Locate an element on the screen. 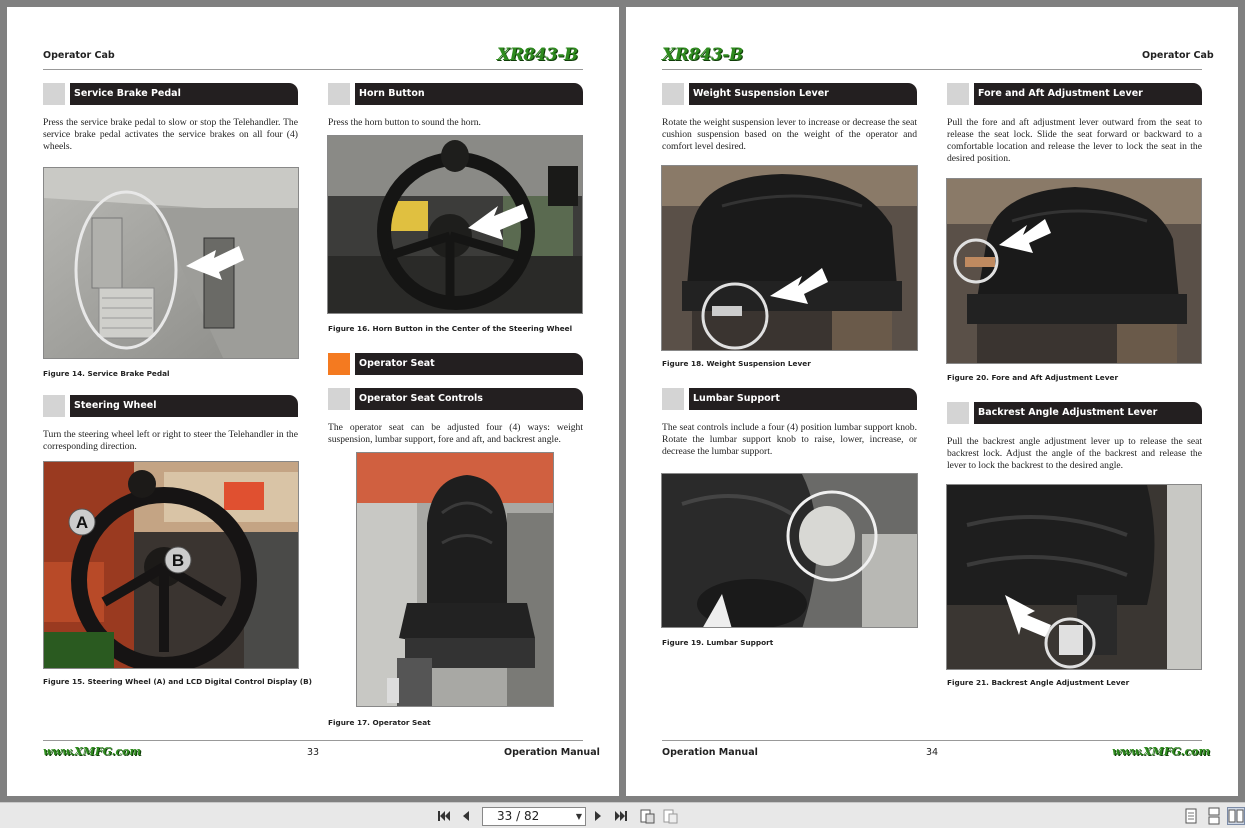 The image size is (1245, 828). section-title: Lumbar Support is located at coordinates (803, 399).